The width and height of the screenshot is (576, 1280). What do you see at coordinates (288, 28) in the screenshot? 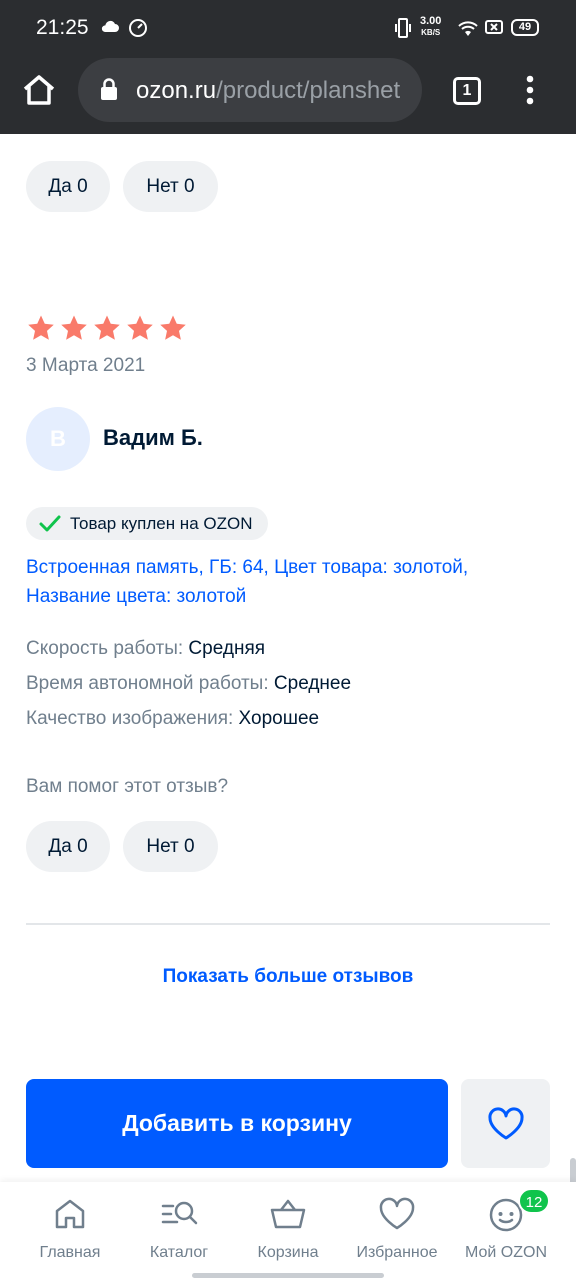
I see `status-bar: 21:25 3.00 KB/S 49` at bounding box center [288, 28].